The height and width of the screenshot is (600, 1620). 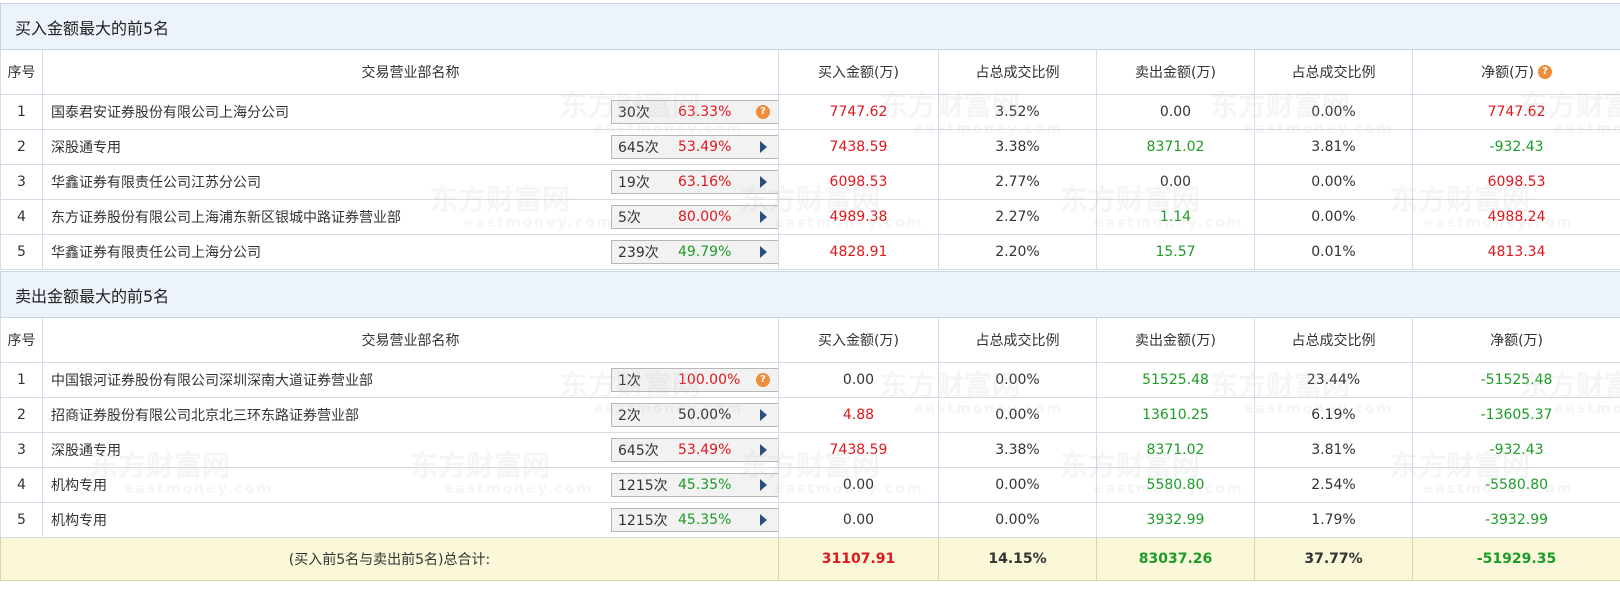 I want to click on broker-history-button: 5次 80.00%, so click(x=694, y=217).